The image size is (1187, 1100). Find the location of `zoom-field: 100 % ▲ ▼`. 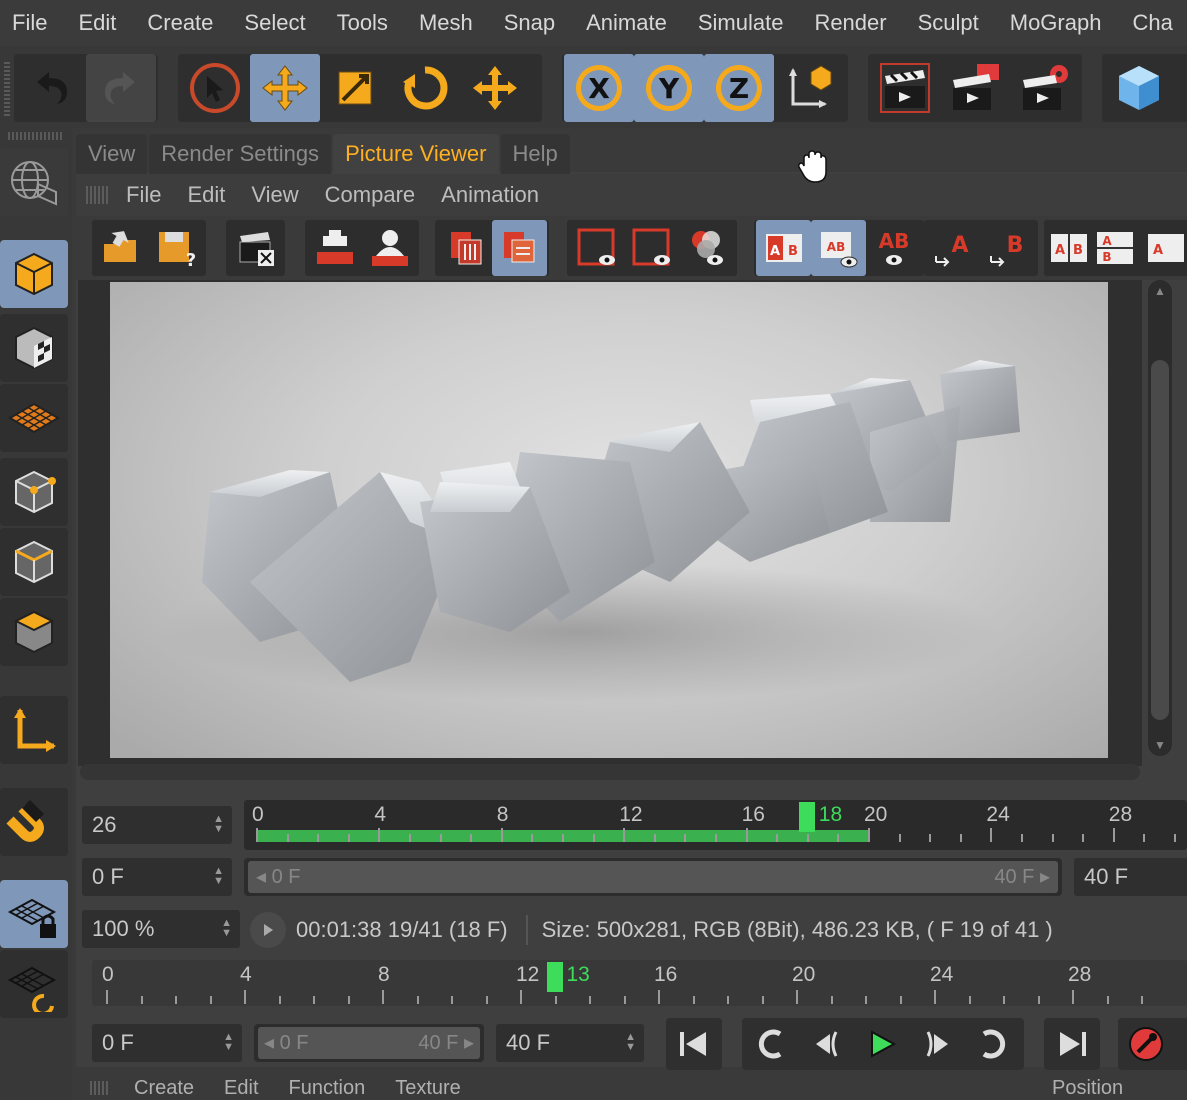

zoom-field: 100 % ▲ ▼ is located at coordinates (161, 929).